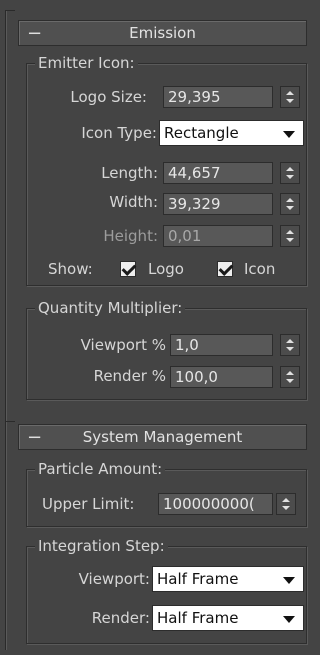  I want to click on height-field: 0,01, so click(218, 236).